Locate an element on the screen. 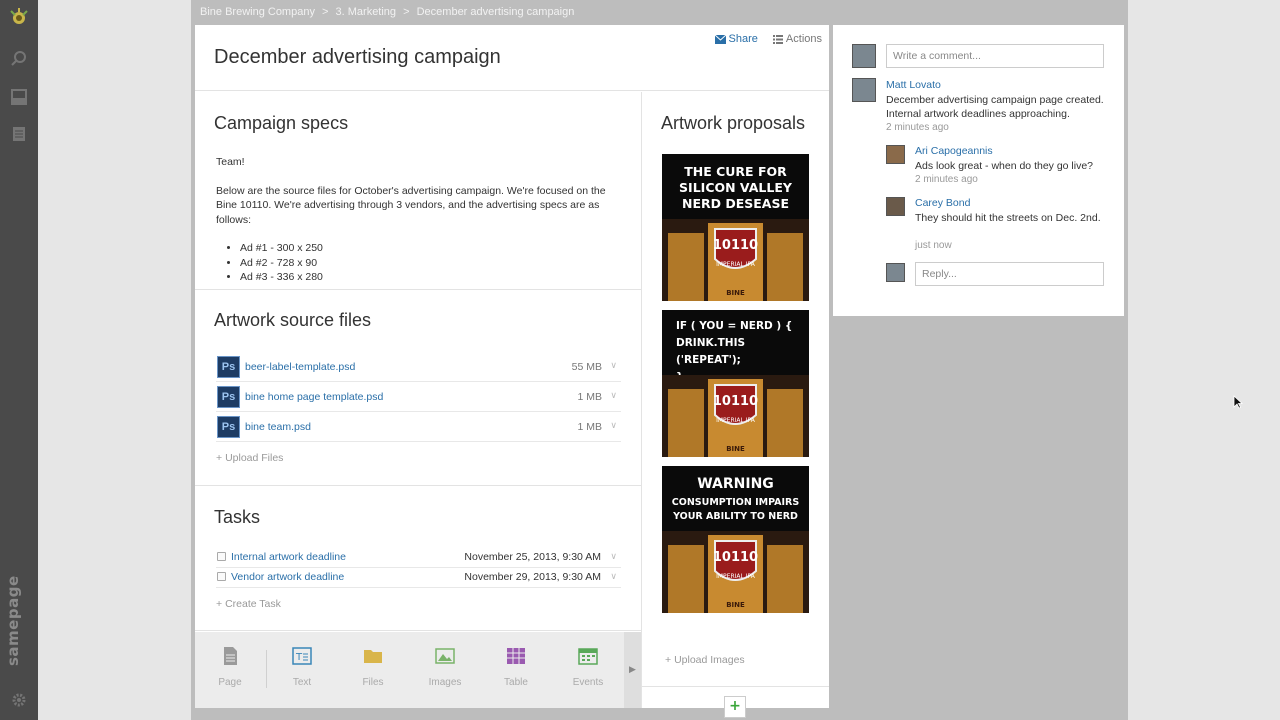  add-section-button: + is located at coordinates (735, 707).